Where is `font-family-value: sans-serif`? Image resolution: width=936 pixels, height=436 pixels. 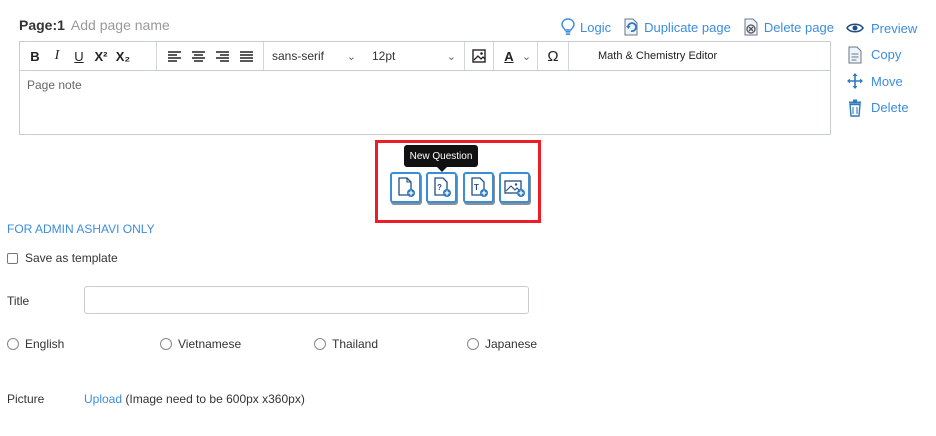
font-family-value: sans-serif is located at coordinates (298, 56).